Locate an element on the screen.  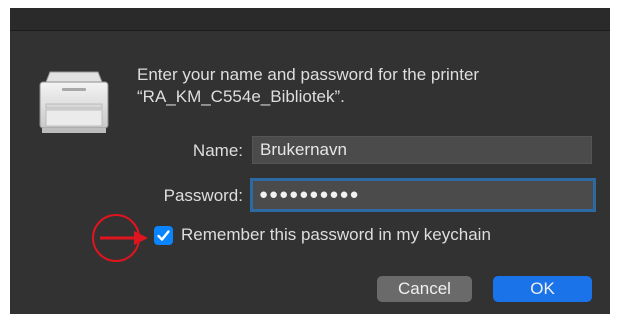
name-field: Brukernavn is located at coordinates (422, 150).